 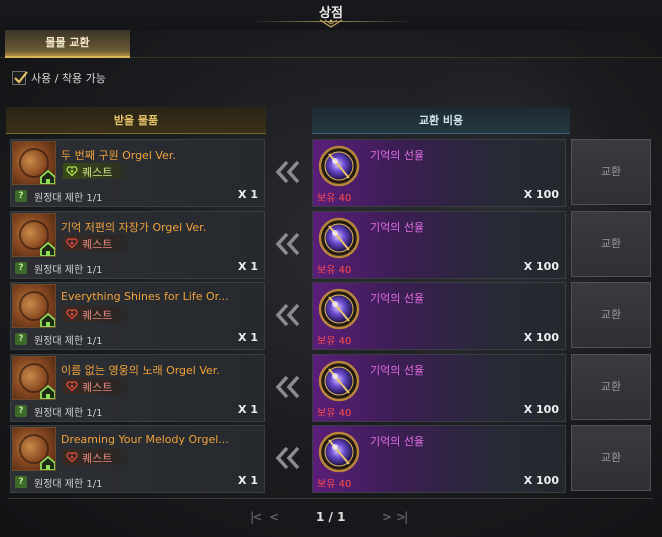 I want to click on title-ornament-icon, so click(x=331, y=23).